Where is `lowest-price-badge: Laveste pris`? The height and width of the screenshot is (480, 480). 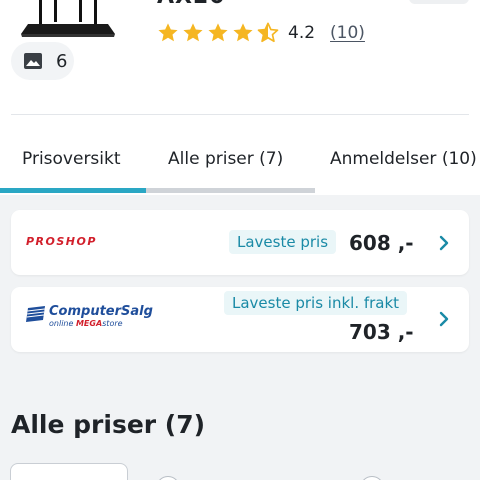
lowest-price-badge: Laveste pris is located at coordinates (283, 242).